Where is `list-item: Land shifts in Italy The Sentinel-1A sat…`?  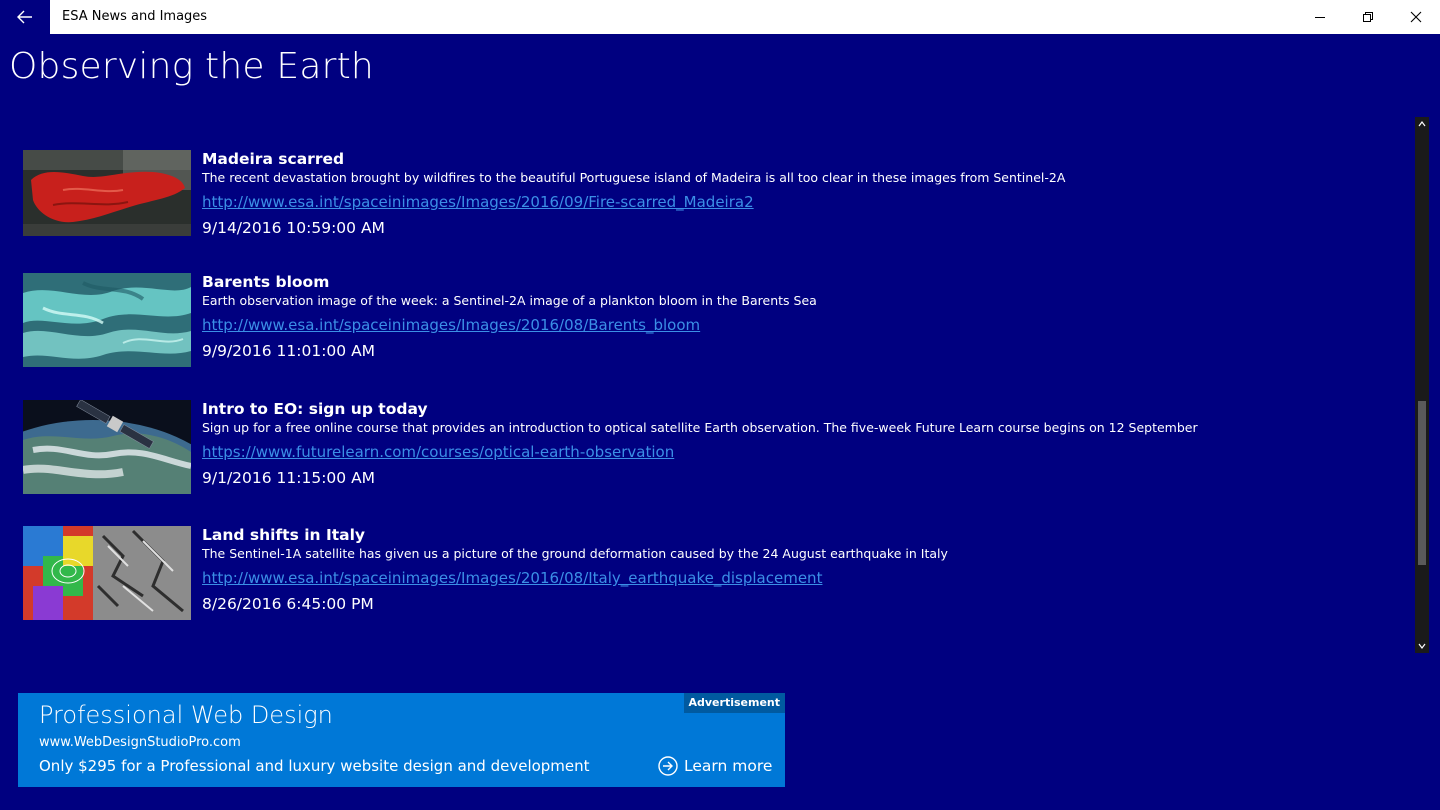
list-item: Land shifts in Italy The Sentinel-1A sat… is located at coordinates (713, 576).